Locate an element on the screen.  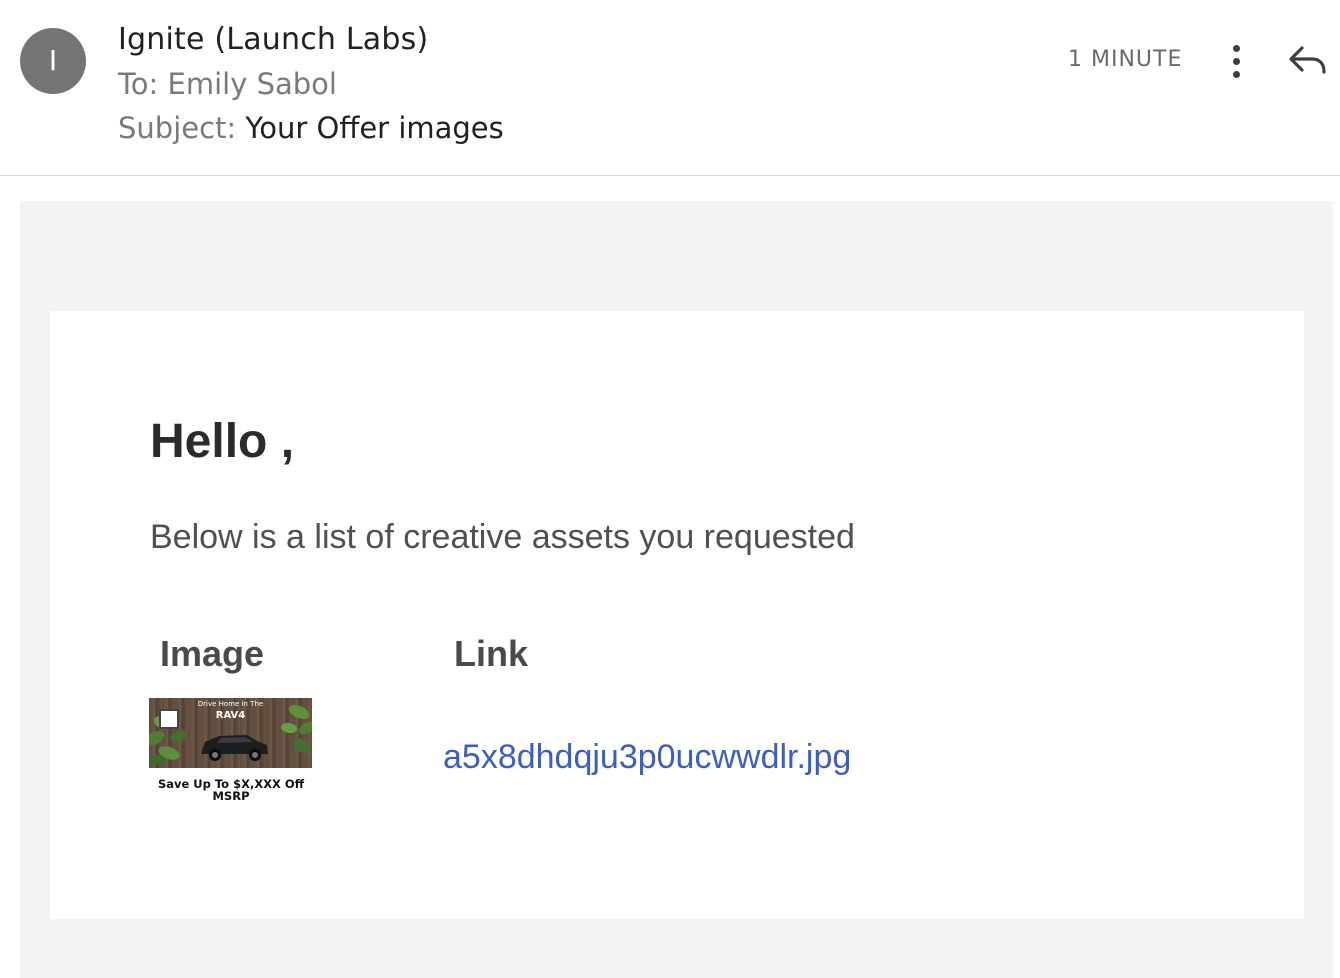
thumbnail-tagline: Drive Home in The is located at coordinates (230, 704).